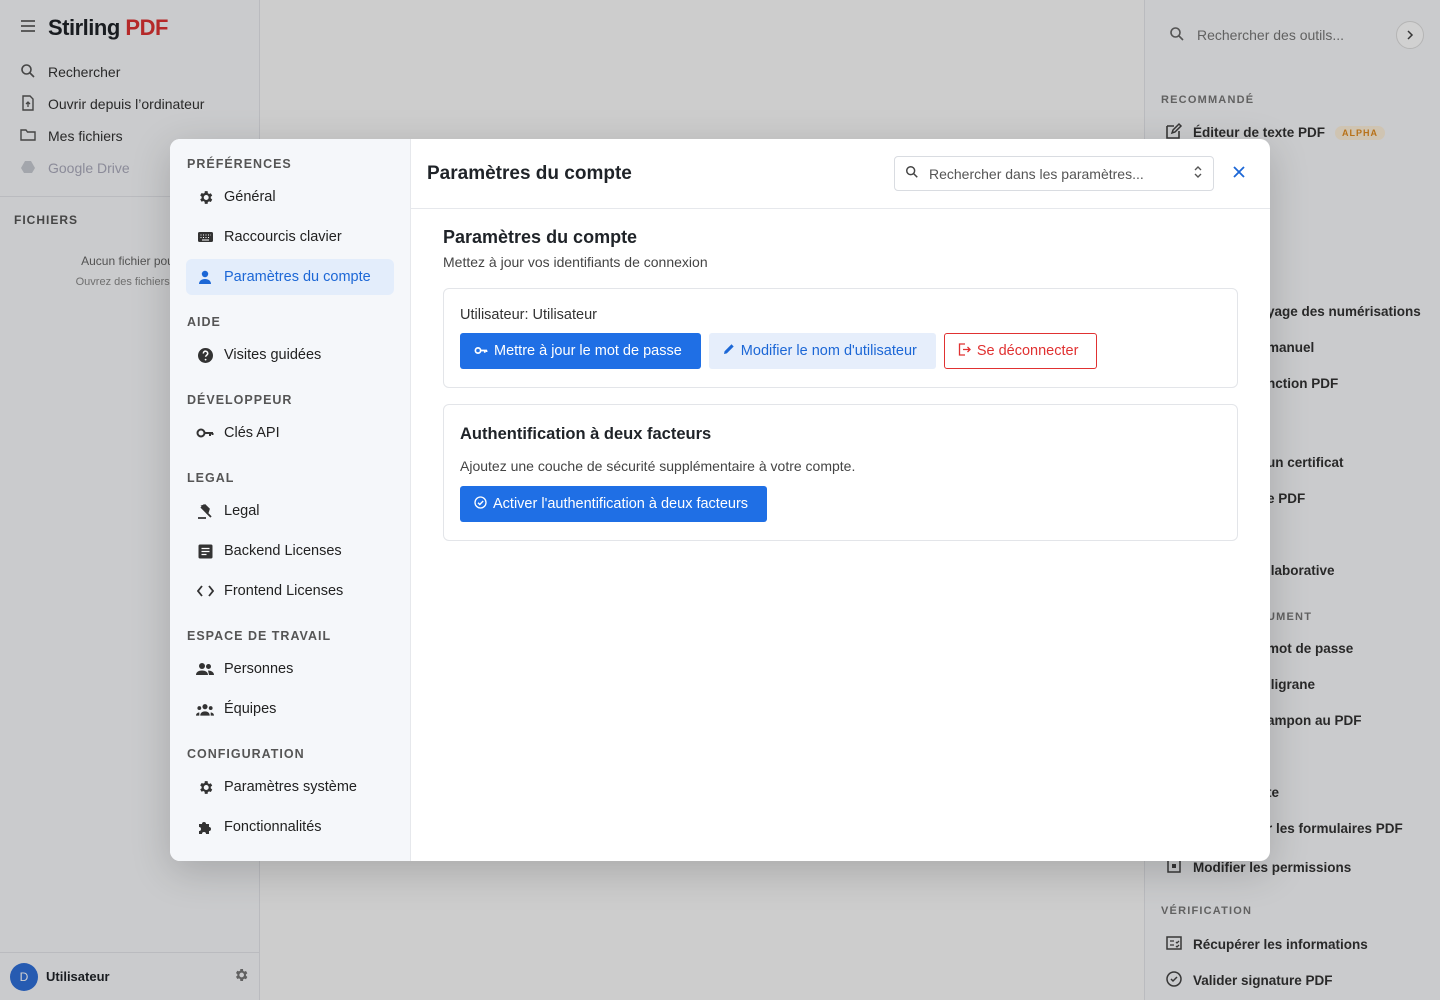 The height and width of the screenshot is (1000, 1440). Describe the element at coordinates (540, 237) in the screenshot. I see `section-heading: Paramètres du compte` at that location.